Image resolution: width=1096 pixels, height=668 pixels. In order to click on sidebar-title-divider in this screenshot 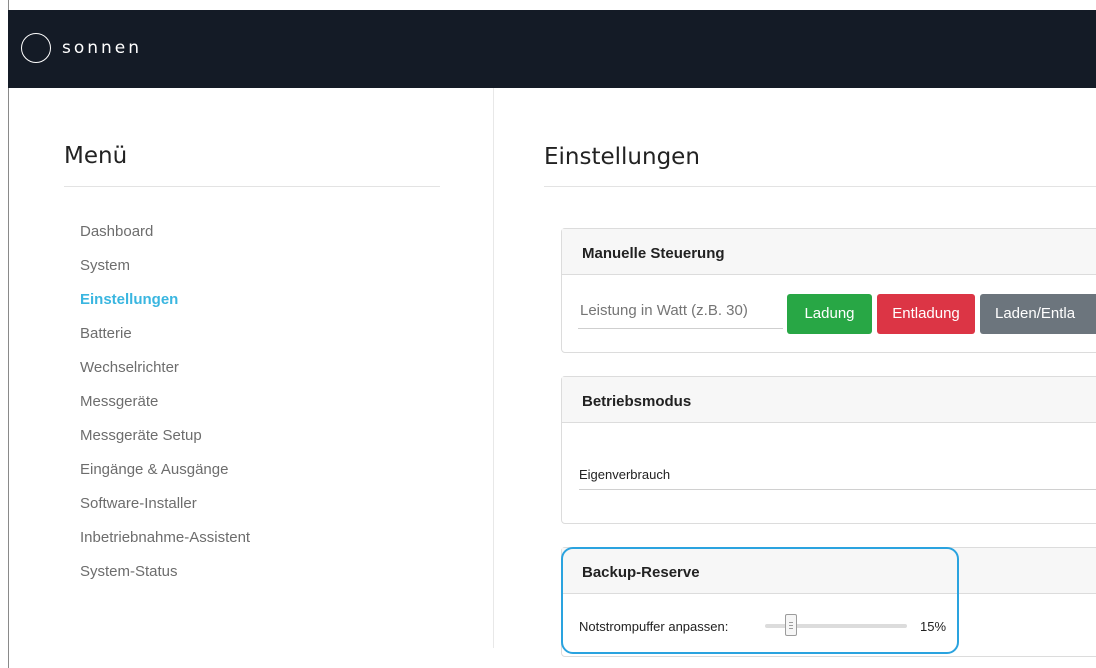, I will do `click(252, 186)`.